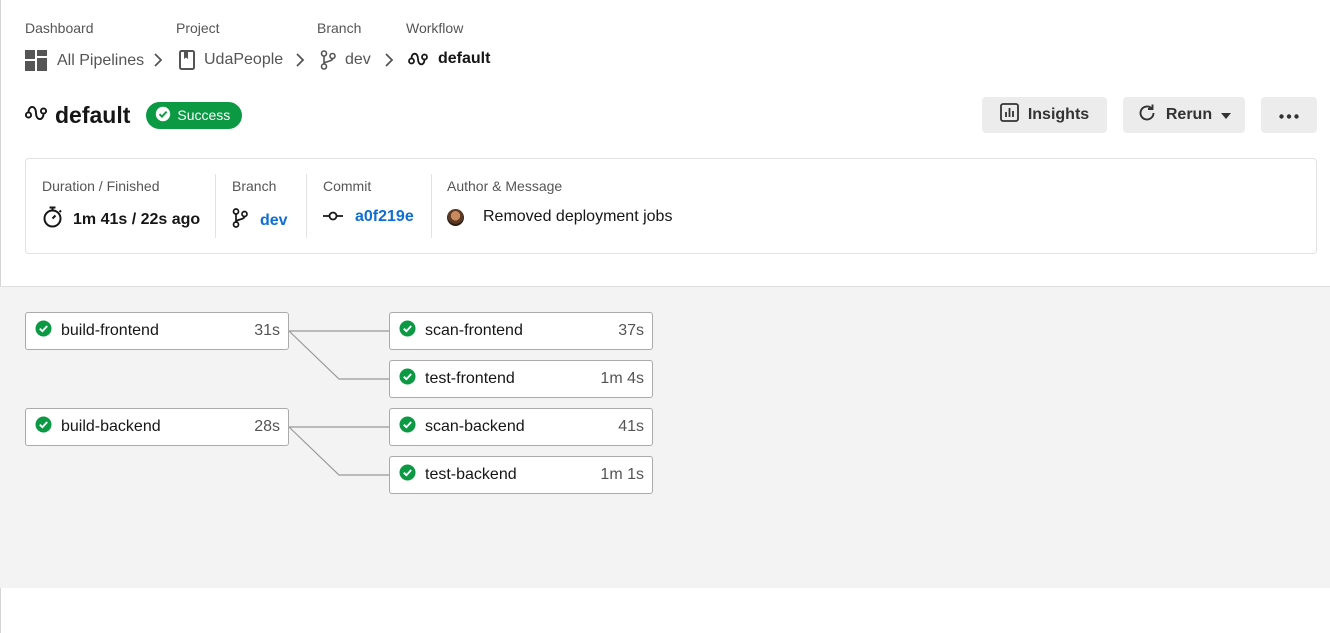 Image resolution: width=1330 pixels, height=633 pixels. I want to click on project-link: UdaPeople, so click(231, 60).